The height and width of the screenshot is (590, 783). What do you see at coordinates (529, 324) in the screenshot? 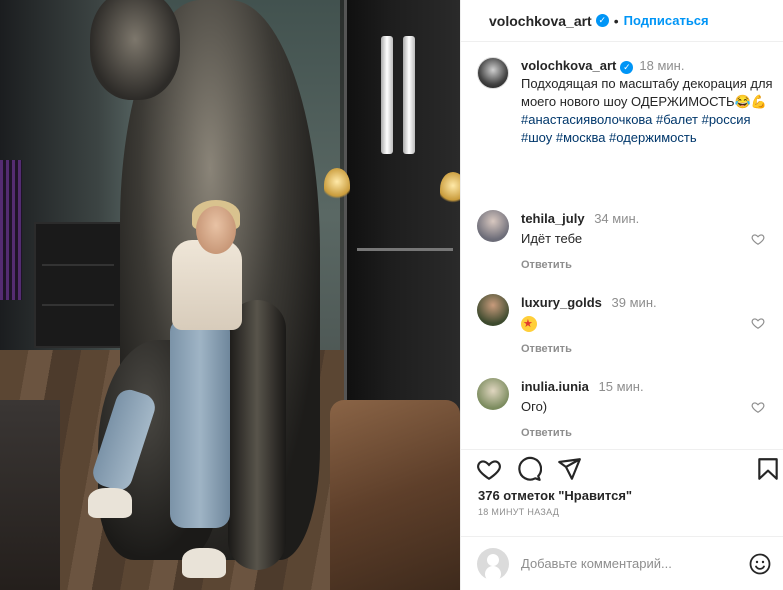
I see `star-struck-emoji-icon` at bounding box center [529, 324].